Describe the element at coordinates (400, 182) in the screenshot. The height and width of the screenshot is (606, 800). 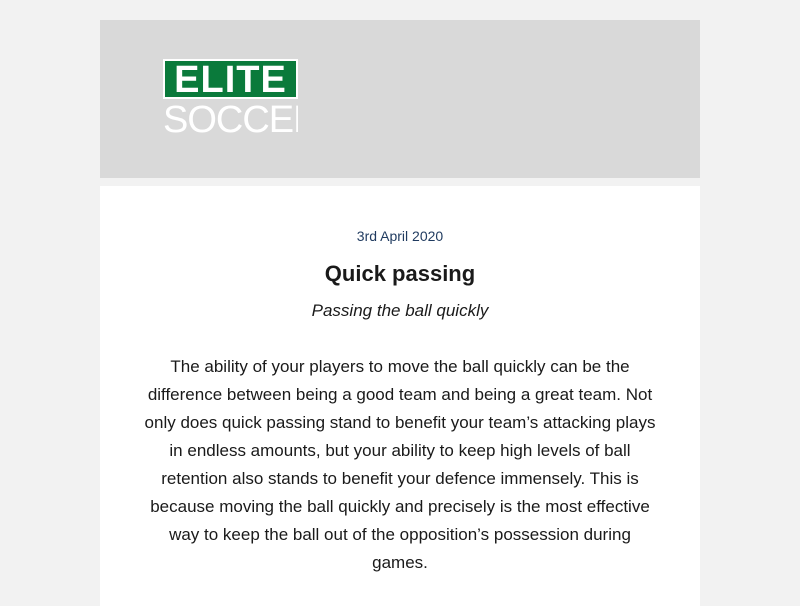
I see `header-divider` at that location.